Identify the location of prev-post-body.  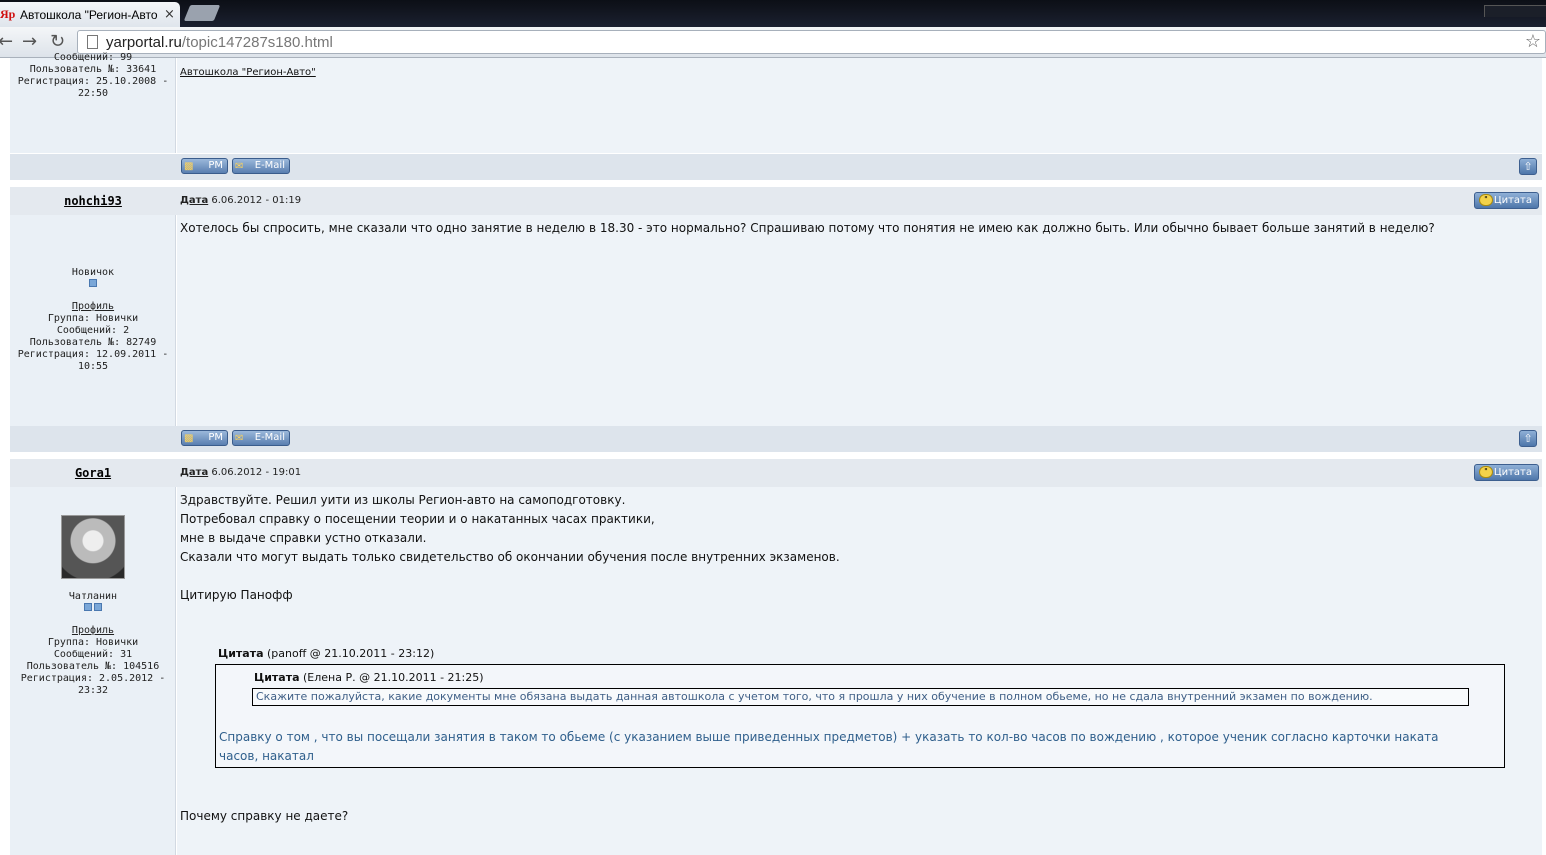
(859, 105).